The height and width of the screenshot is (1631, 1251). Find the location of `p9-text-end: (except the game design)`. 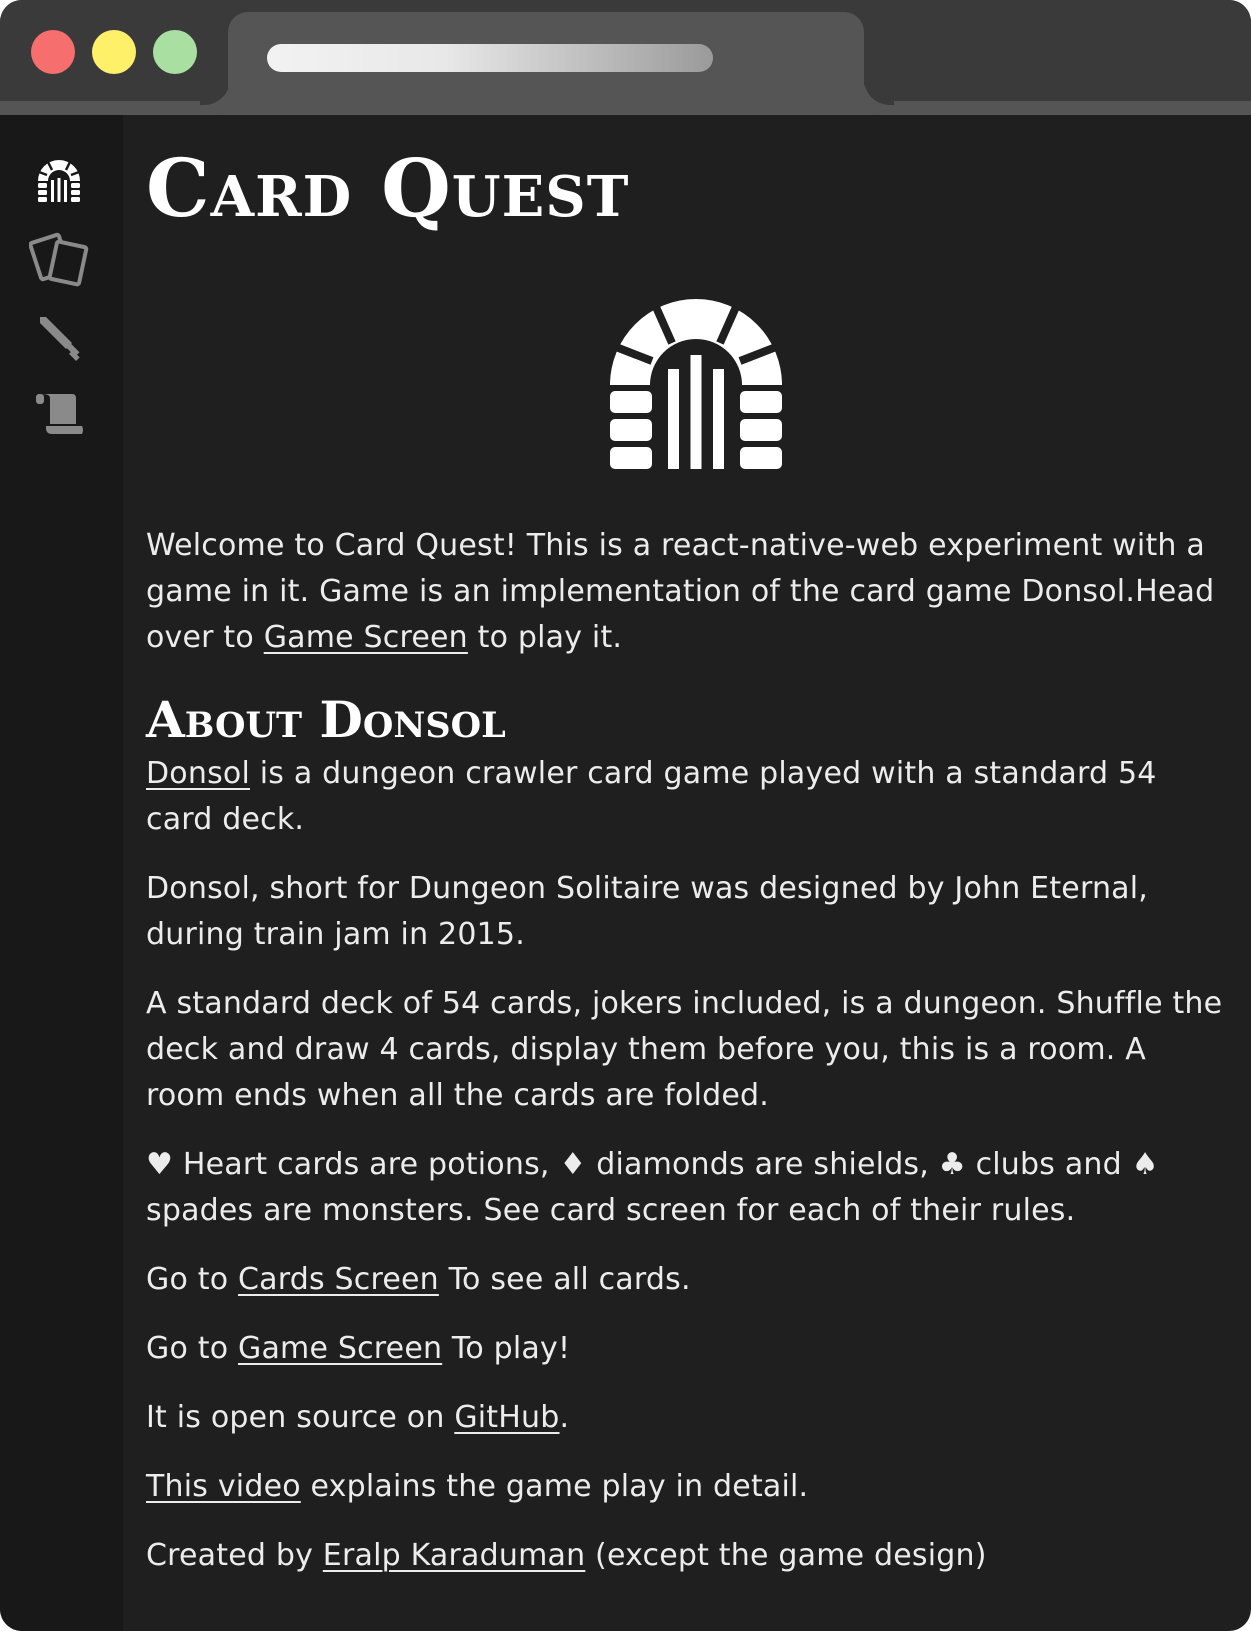

p9-text-end: (except the game design) is located at coordinates (786, 1555).